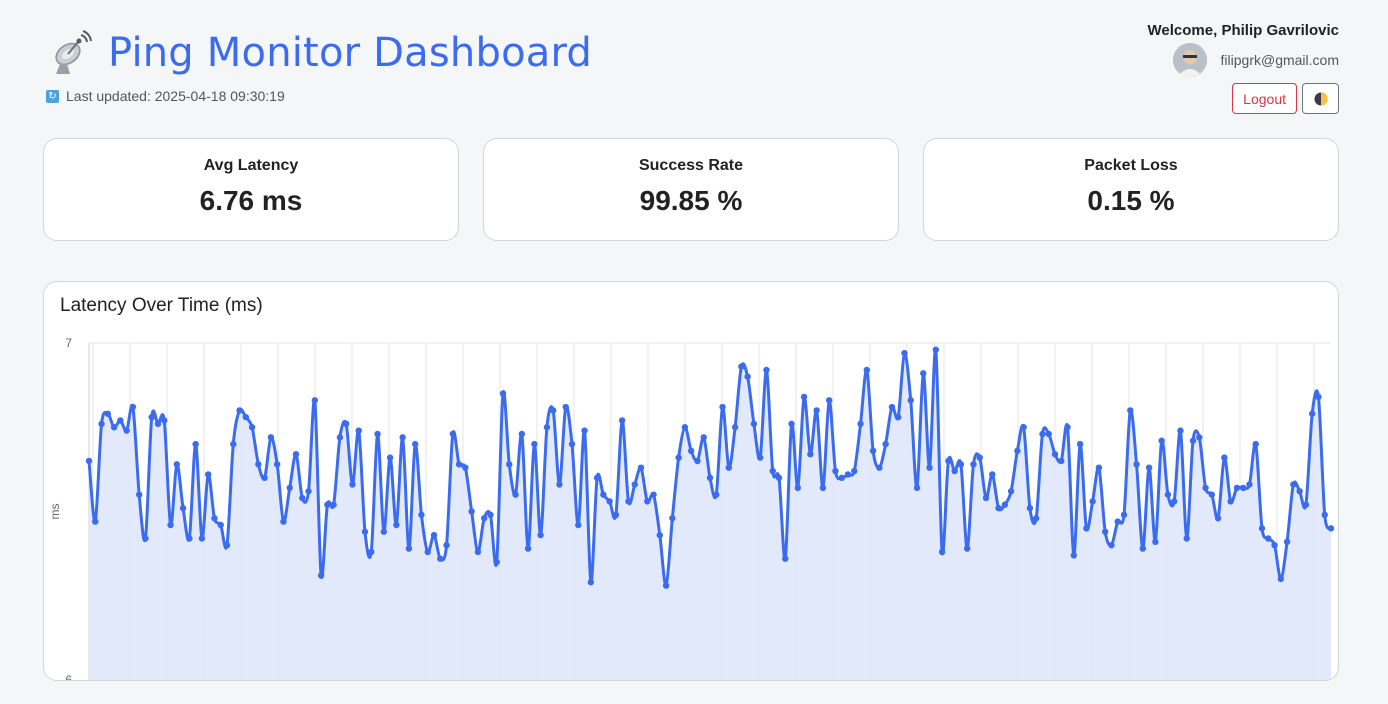  Describe the element at coordinates (350, 53) in the screenshot. I see `page-title: Ping Monitor Dashboard` at that location.